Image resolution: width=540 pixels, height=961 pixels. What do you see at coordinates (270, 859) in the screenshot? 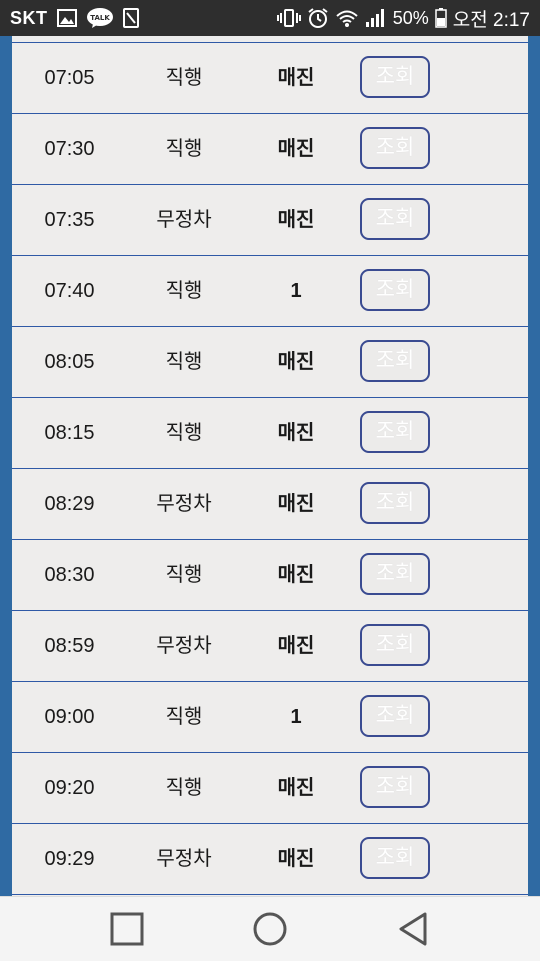
I see `table-row: 09:29 무정차 매진 조회` at bounding box center [270, 859].